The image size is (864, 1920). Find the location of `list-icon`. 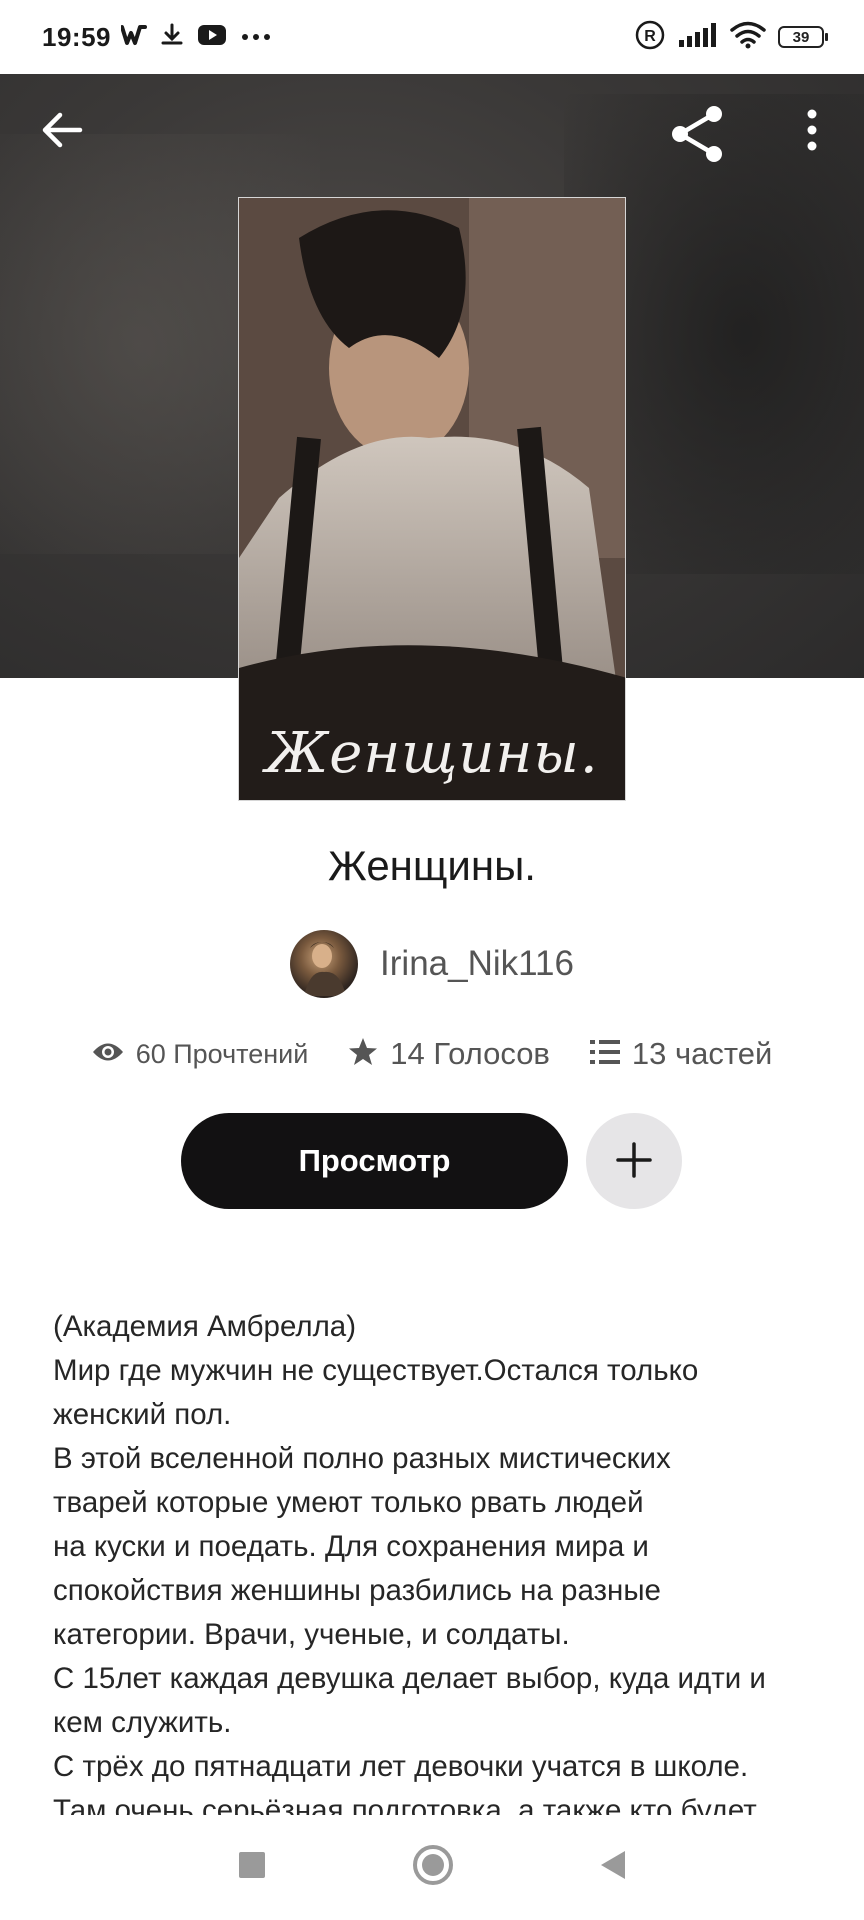

list-icon is located at coordinates (604, 1054).